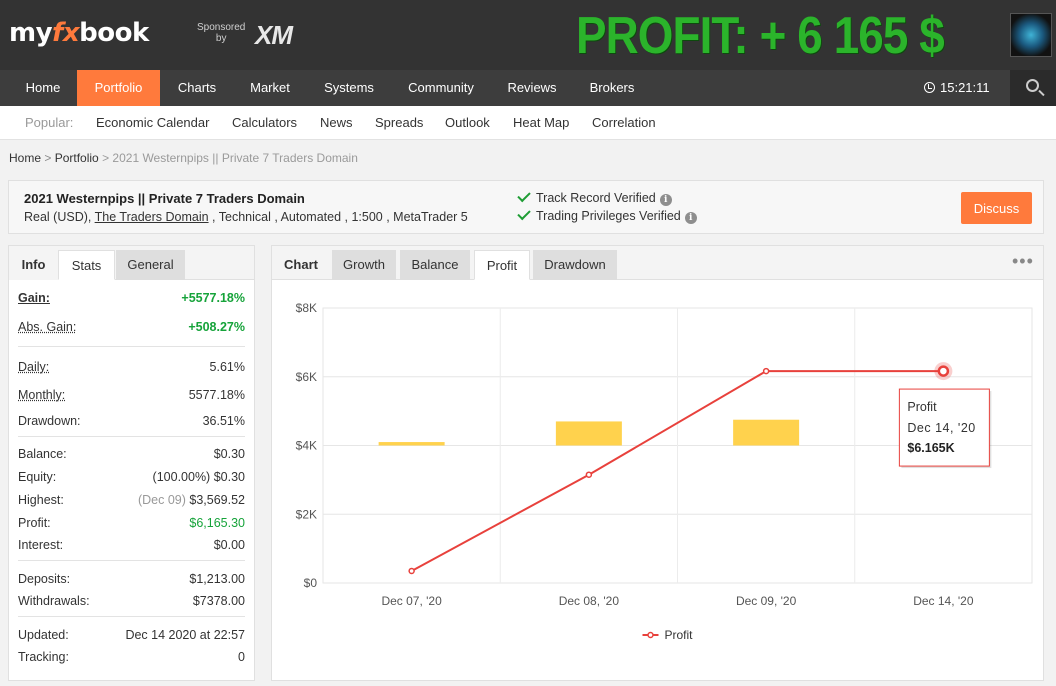 Image resolution: width=1056 pixels, height=686 pixels. I want to click on nav-charts: Charts, so click(197, 88).